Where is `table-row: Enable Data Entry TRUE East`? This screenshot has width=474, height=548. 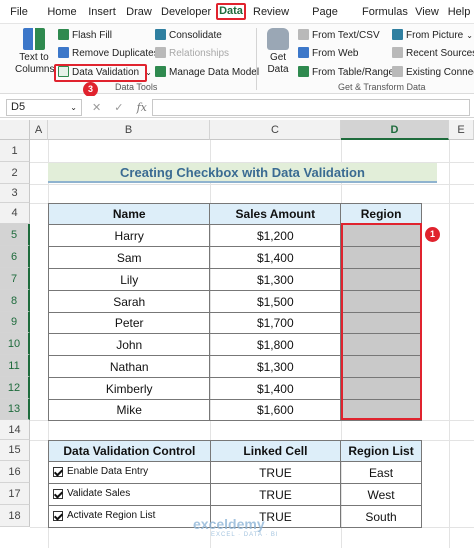
table-row: Enable Data Entry TRUE East is located at coordinates (235, 472).